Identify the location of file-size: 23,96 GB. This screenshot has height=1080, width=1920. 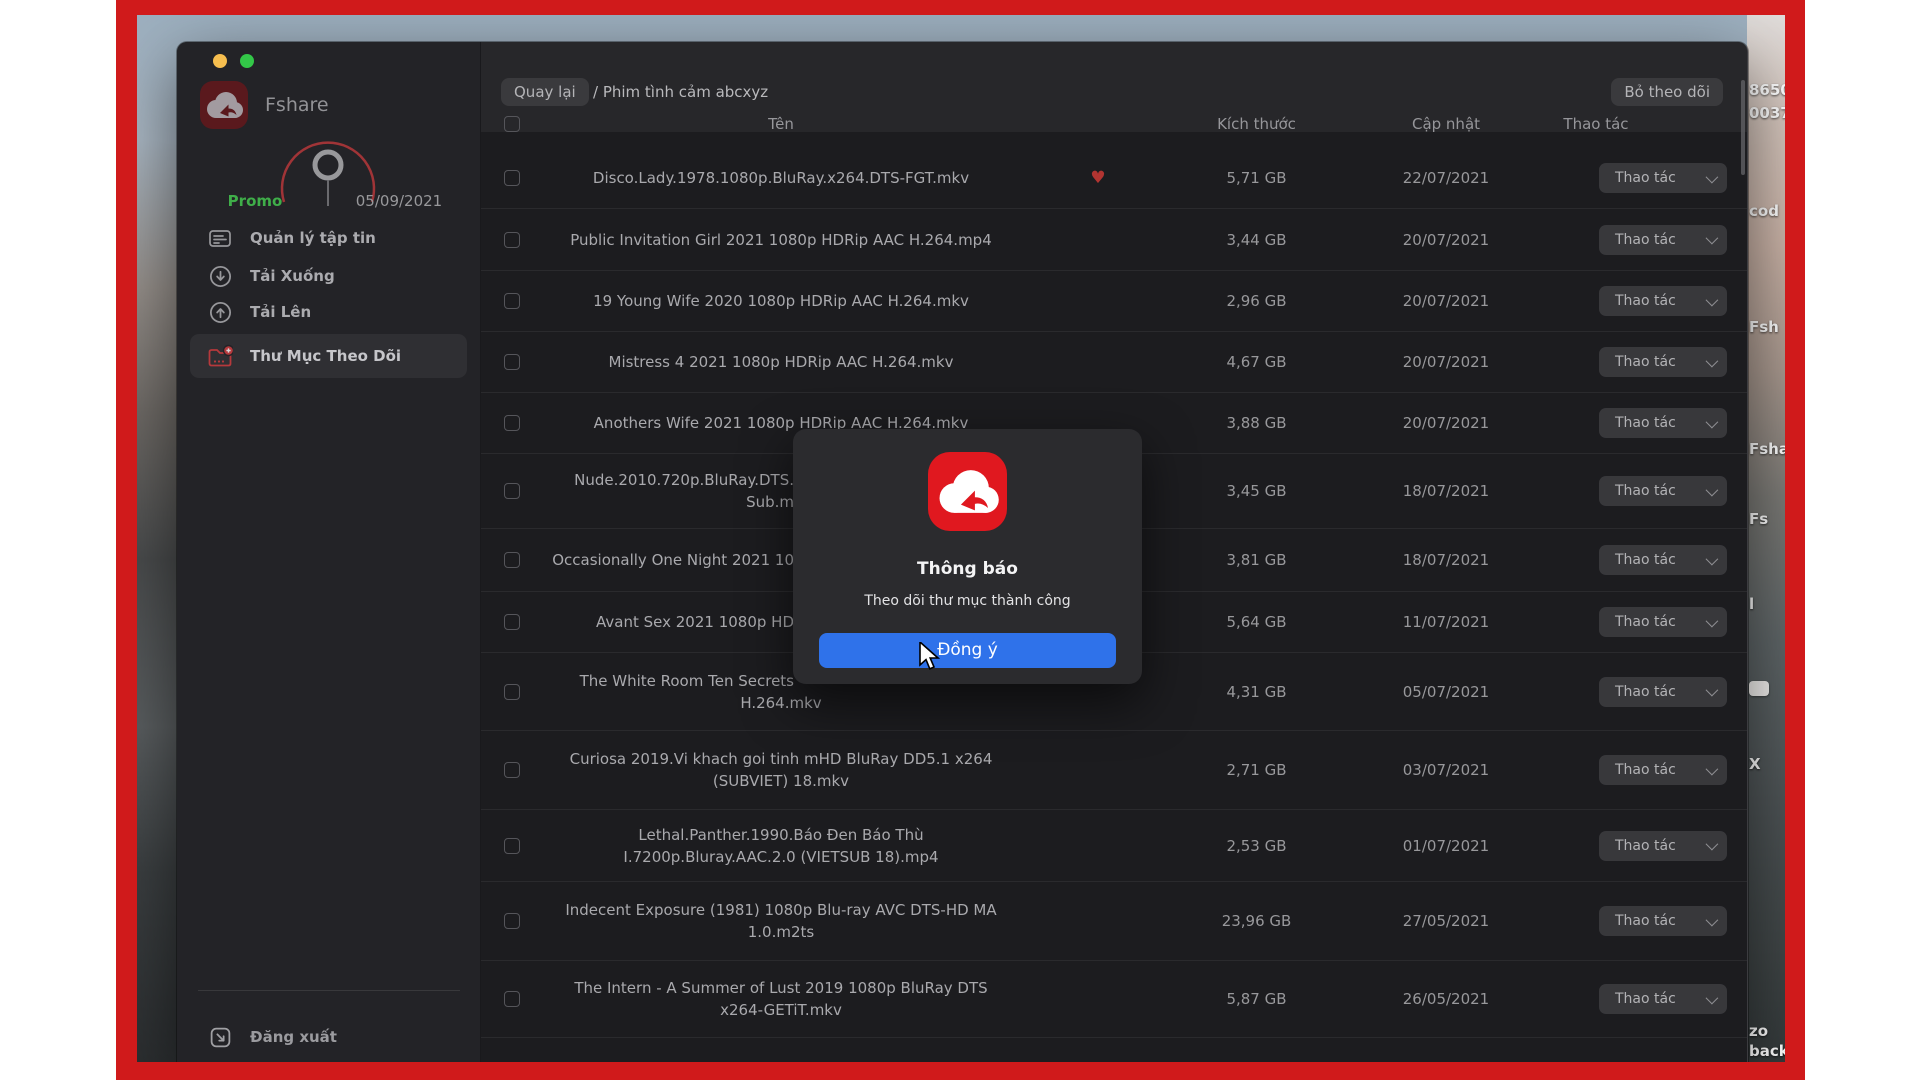
(1256, 921).